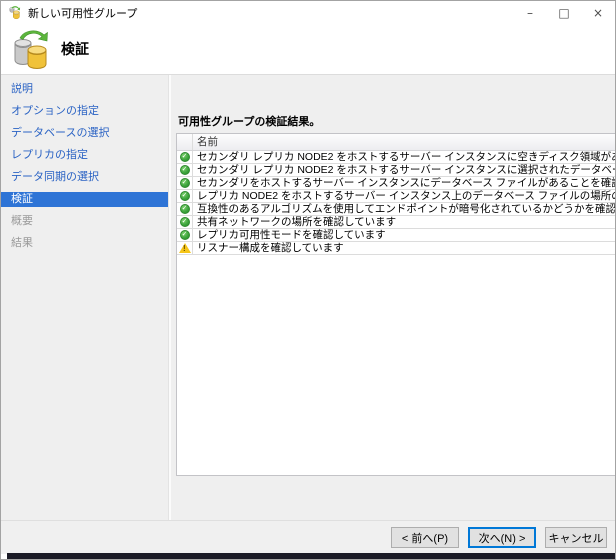  Describe the element at coordinates (185, 142) in the screenshot. I see `status-column-header` at that location.